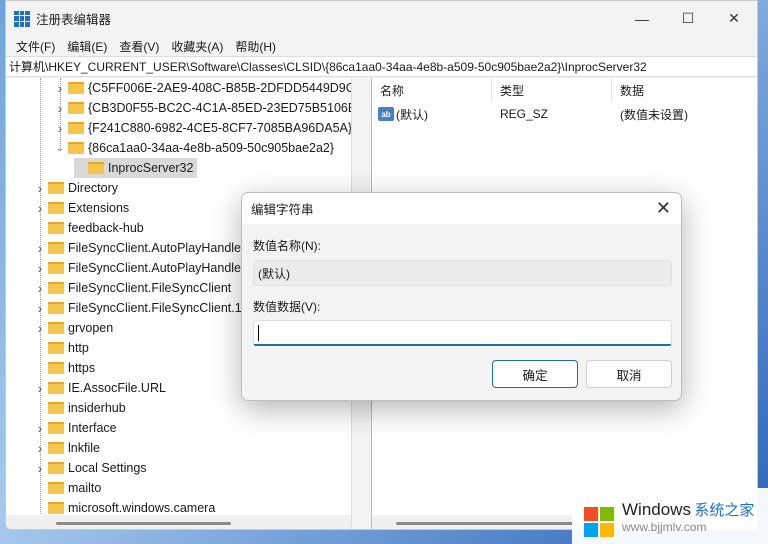  I want to click on value-type: REG_SZ, so click(524, 114).